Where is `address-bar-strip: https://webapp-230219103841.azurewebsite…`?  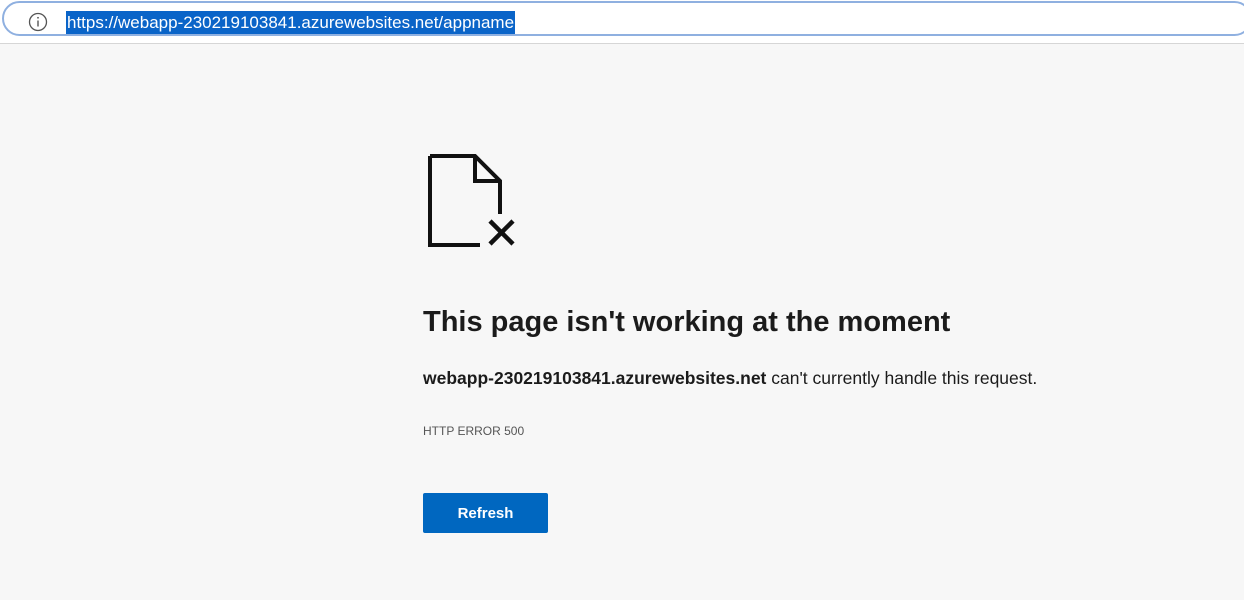 address-bar-strip: https://webapp-230219103841.azurewebsite… is located at coordinates (622, 22).